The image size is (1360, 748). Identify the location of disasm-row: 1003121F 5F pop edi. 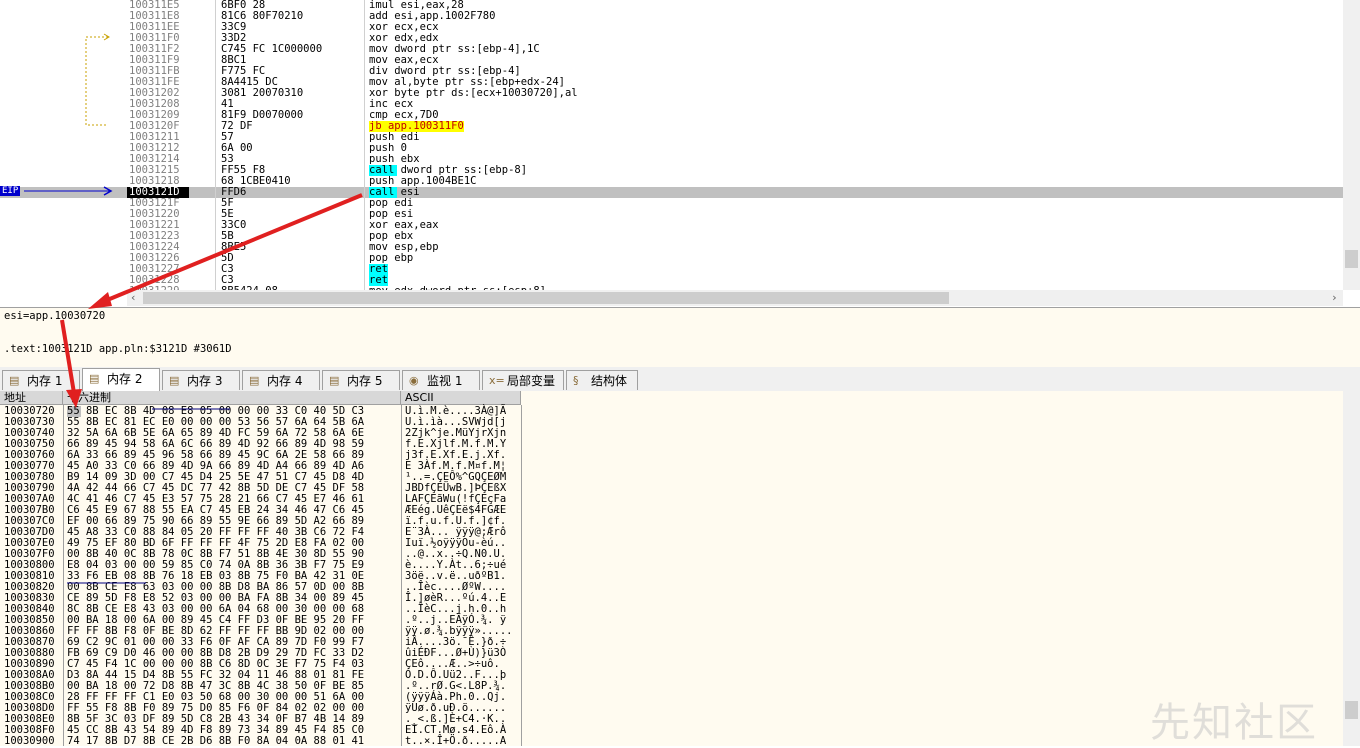
(671, 203).